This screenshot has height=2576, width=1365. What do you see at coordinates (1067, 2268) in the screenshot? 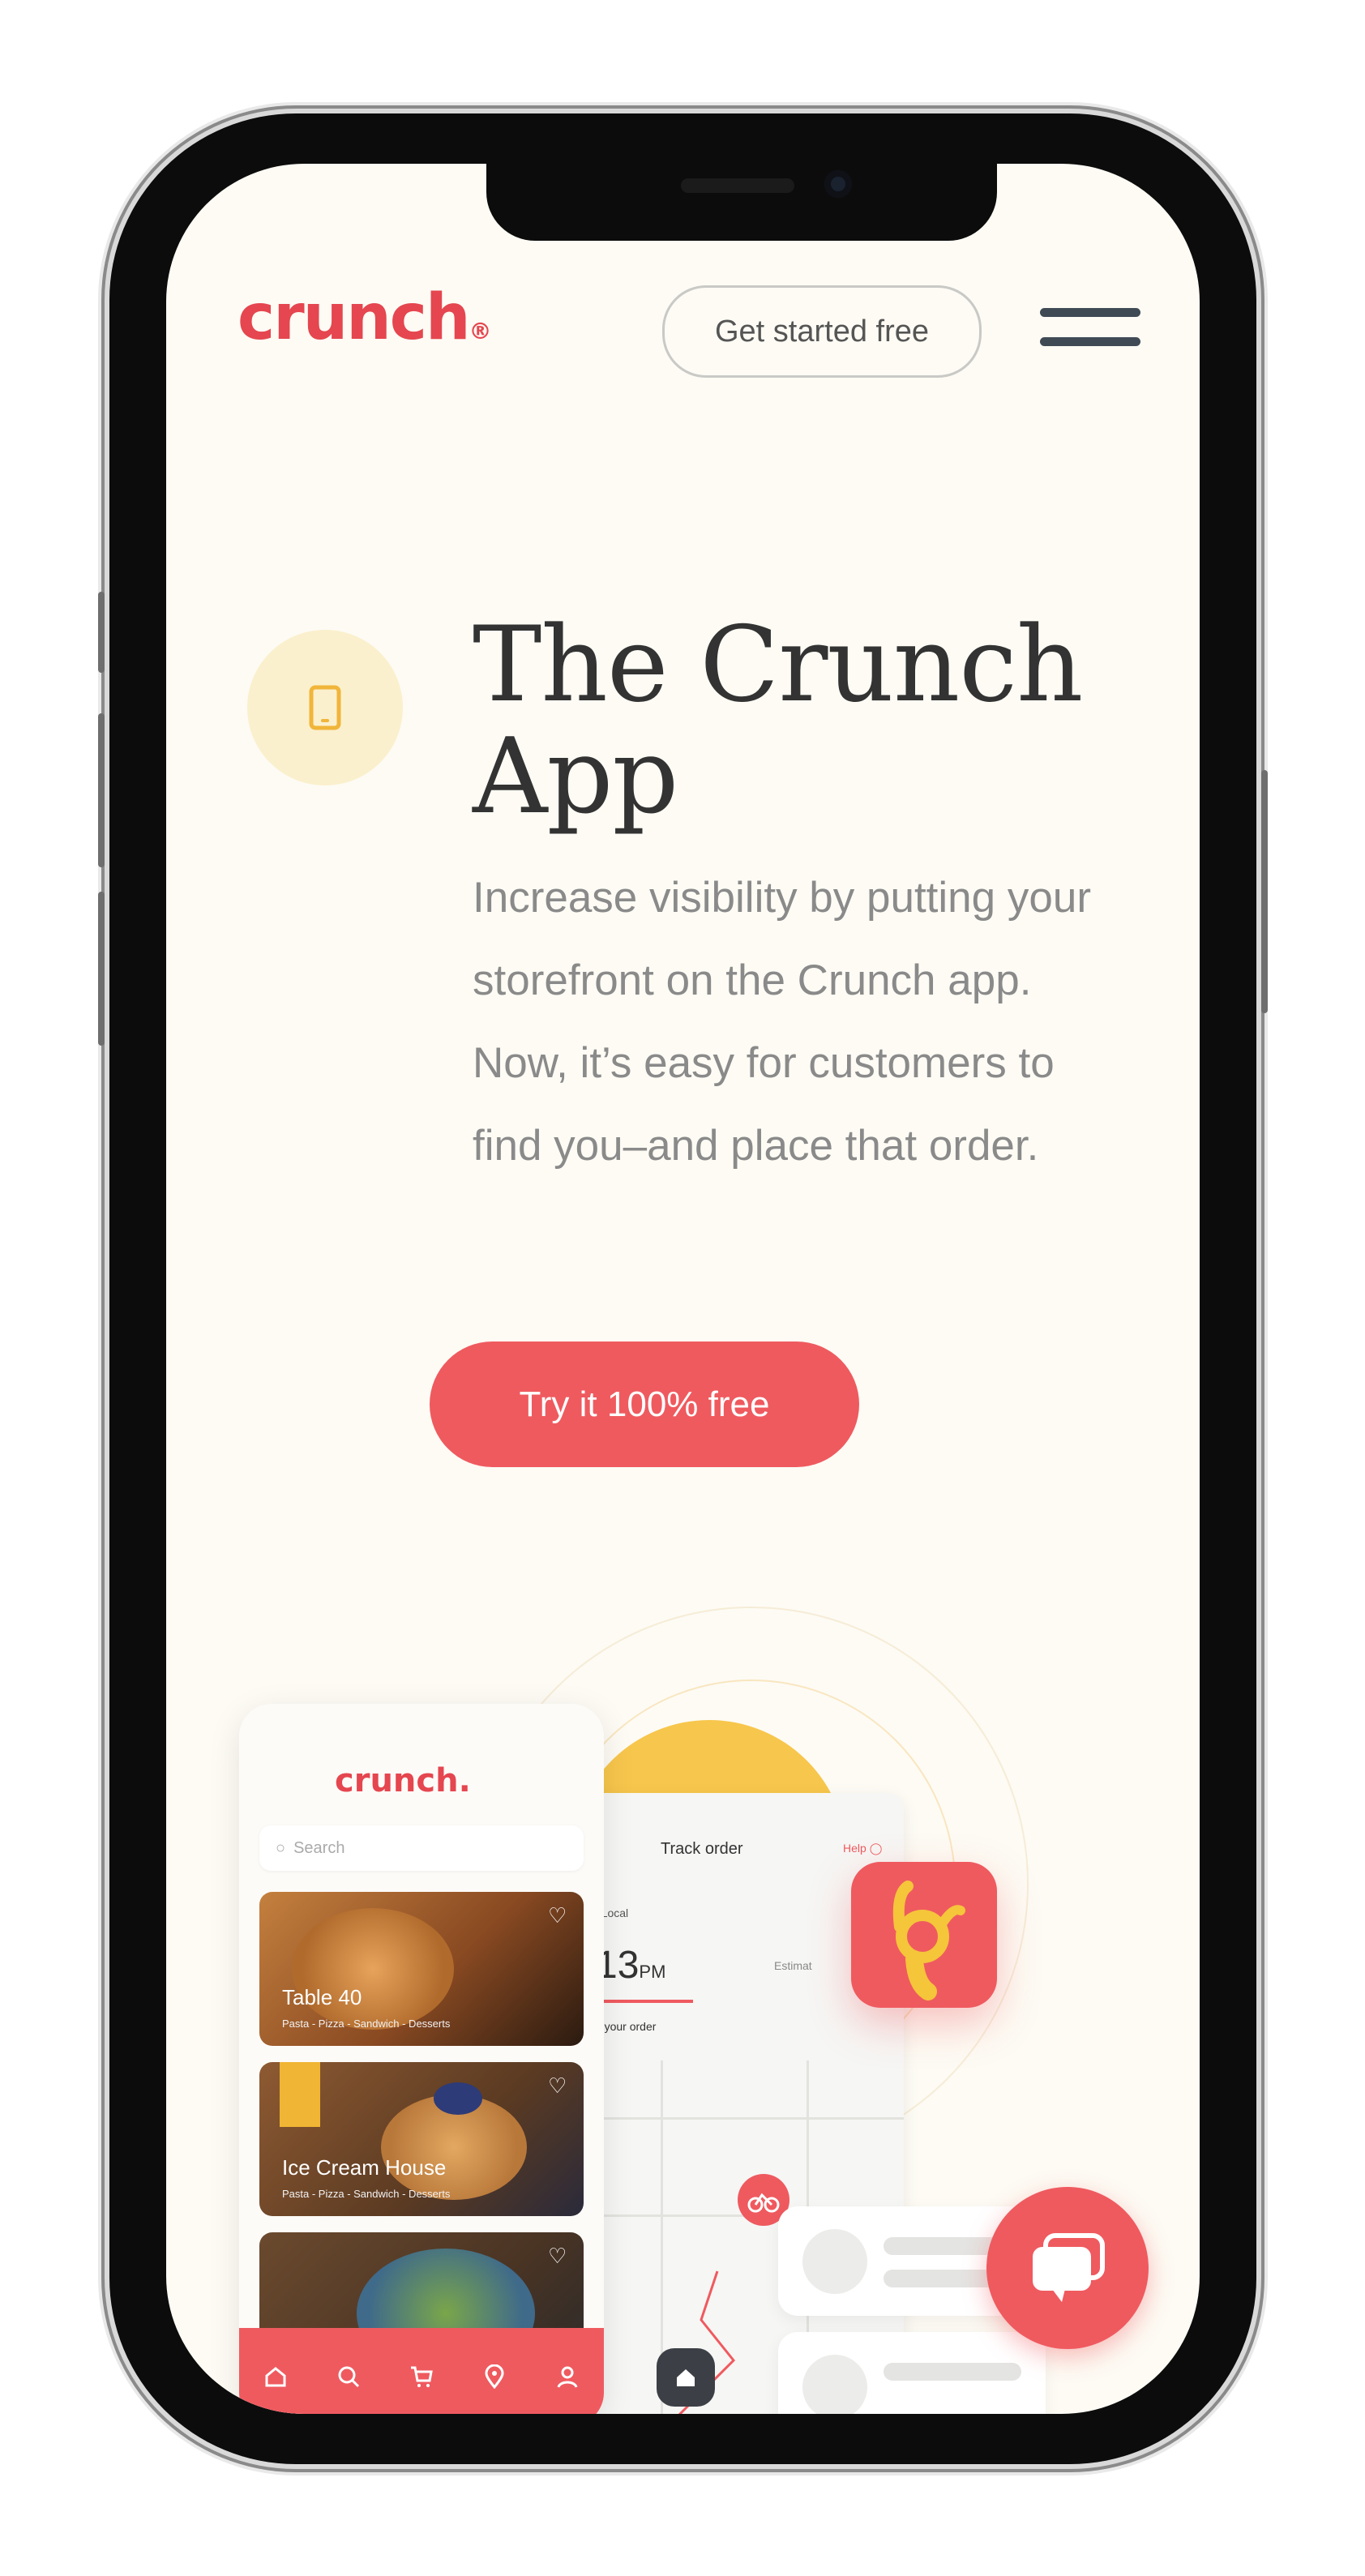
I see `chat-icon` at bounding box center [1067, 2268].